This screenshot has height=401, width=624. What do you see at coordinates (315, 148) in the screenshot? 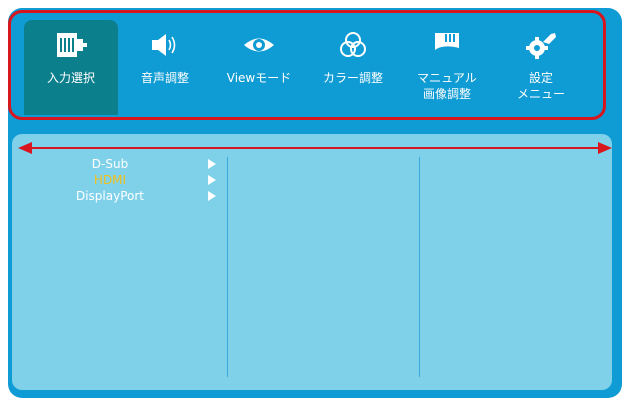
I see `scroll-range-arrow-icon` at bounding box center [315, 148].